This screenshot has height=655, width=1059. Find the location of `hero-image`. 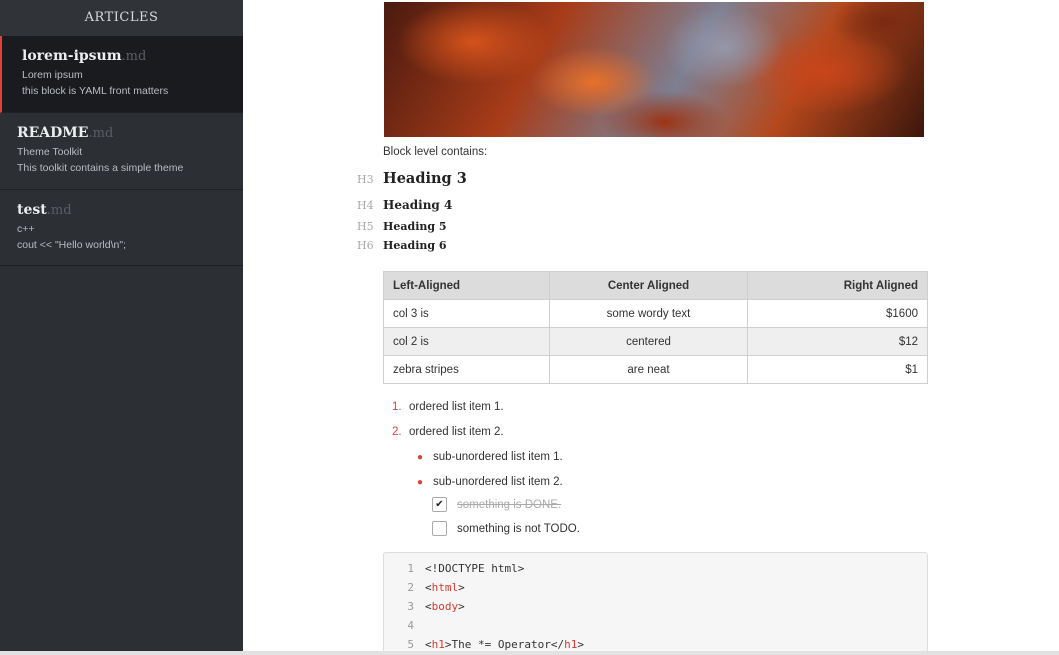

hero-image is located at coordinates (654, 69).